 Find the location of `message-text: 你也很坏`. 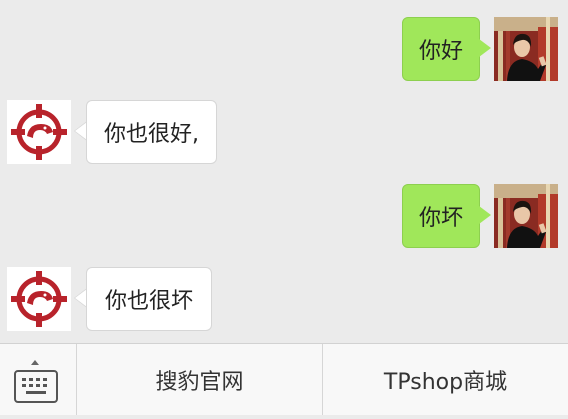

message-text: 你也很坏 is located at coordinates (148, 301).